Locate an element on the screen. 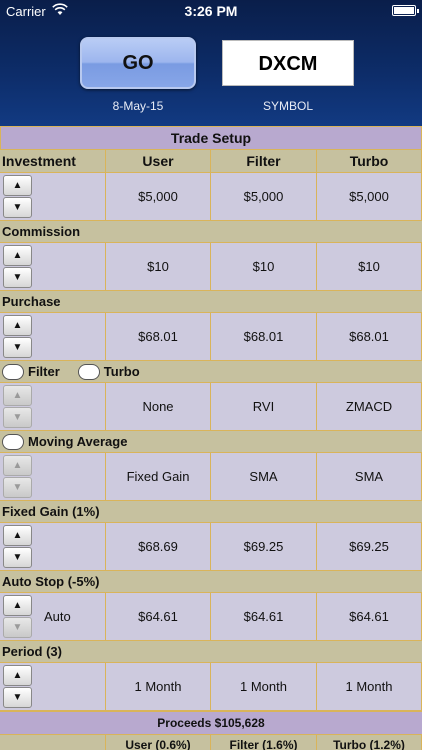 The image size is (422, 750). filter-checkbox-group: Filter is located at coordinates (31, 371).